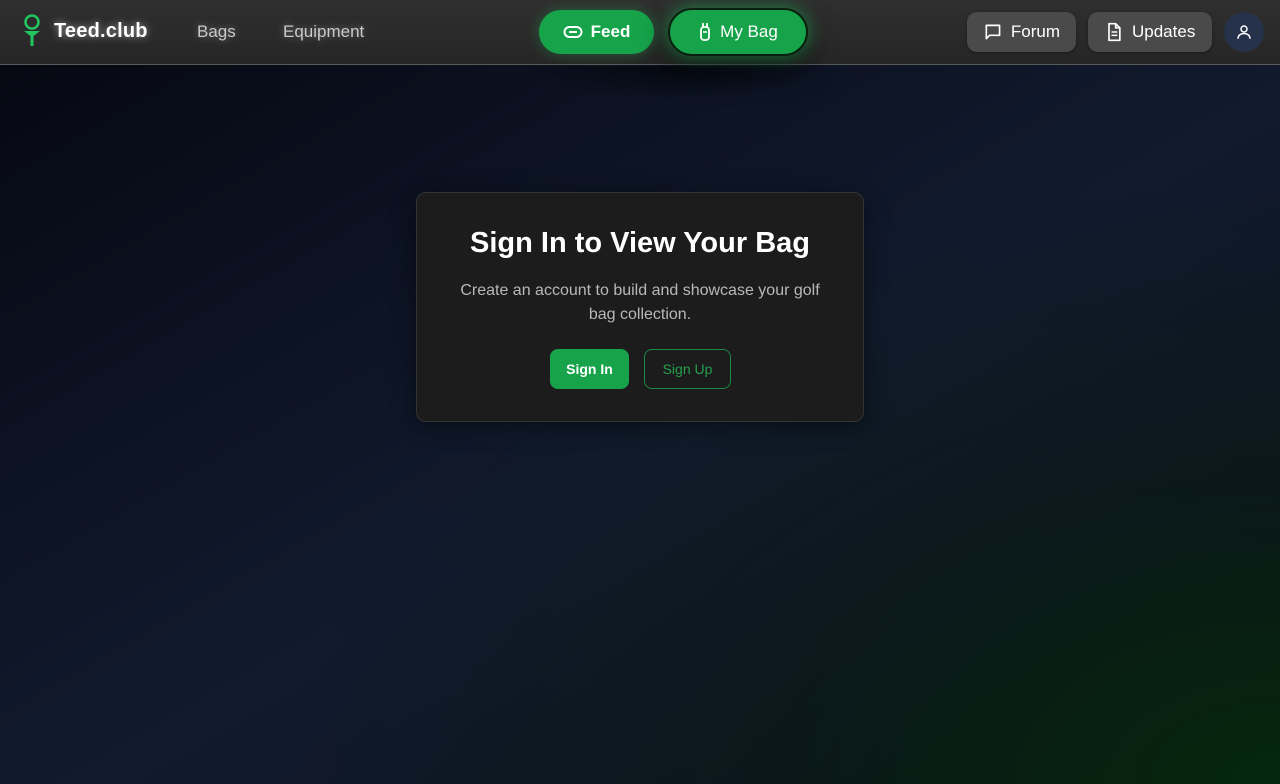  Describe the element at coordinates (573, 32) in the screenshot. I see `ticket-icon` at that location.